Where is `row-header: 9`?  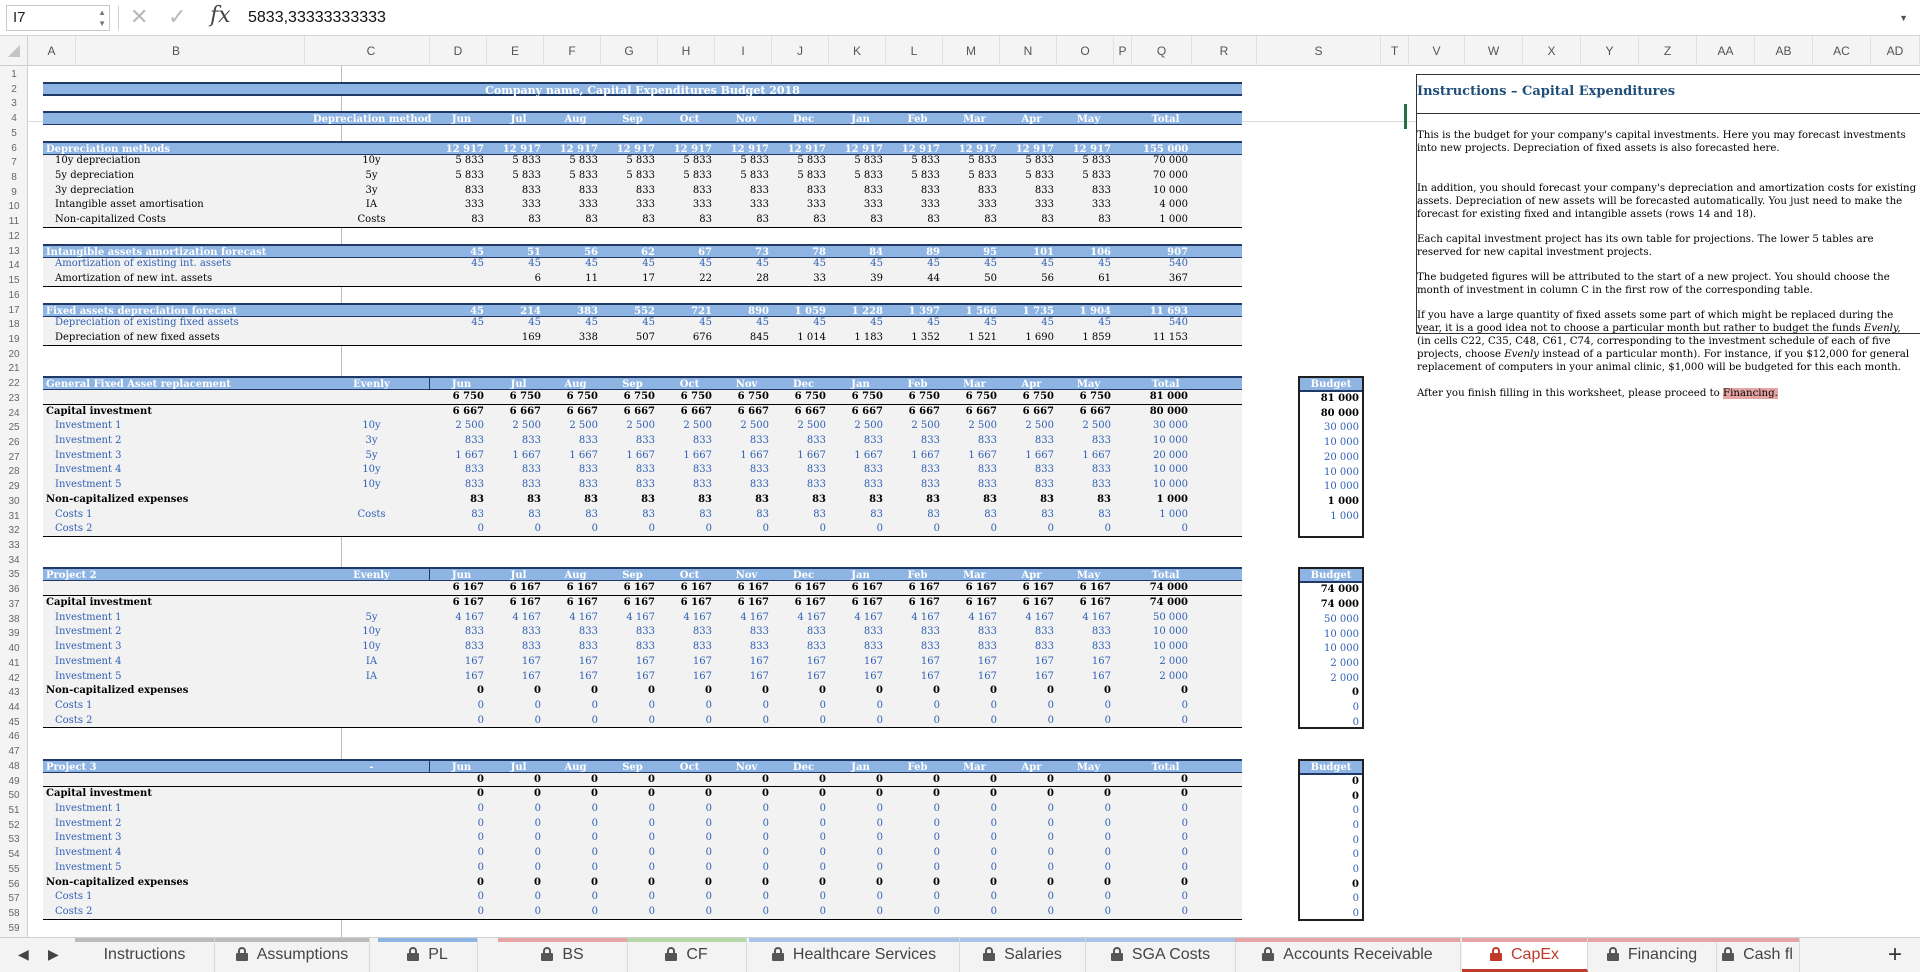 row-header: 9 is located at coordinates (14, 193).